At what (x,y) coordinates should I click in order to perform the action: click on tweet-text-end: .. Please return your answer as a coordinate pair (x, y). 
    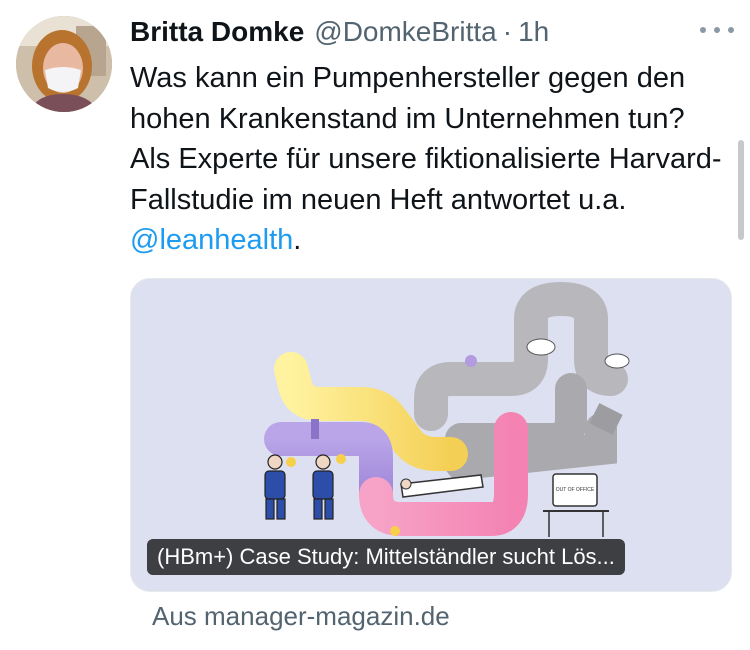
    Looking at the image, I should click on (297, 240).